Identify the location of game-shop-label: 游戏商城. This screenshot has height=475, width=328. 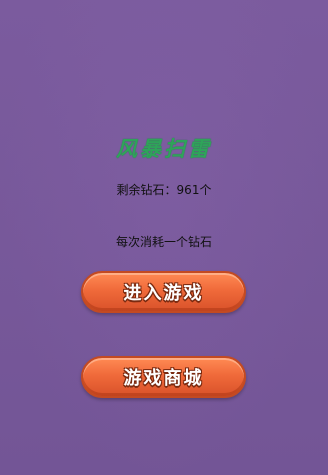
(163, 378).